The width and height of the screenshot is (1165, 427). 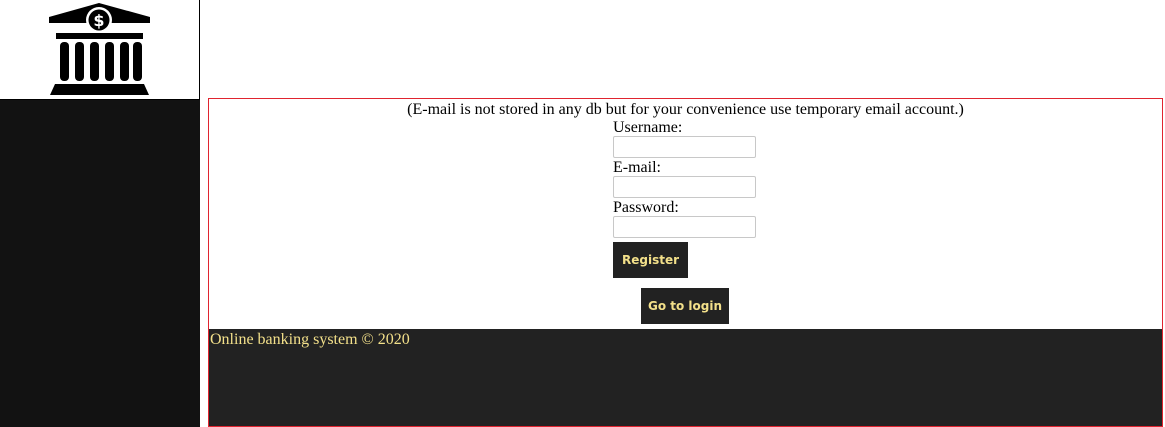 I want to click on bank-dollar-icon: $, so click(x=99, y=49).